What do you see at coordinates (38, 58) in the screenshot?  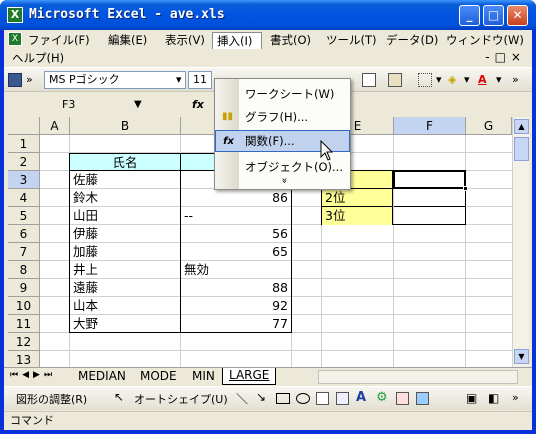 I see `menu-help: ヘルプ(H)` at bounding box center [38, 58].